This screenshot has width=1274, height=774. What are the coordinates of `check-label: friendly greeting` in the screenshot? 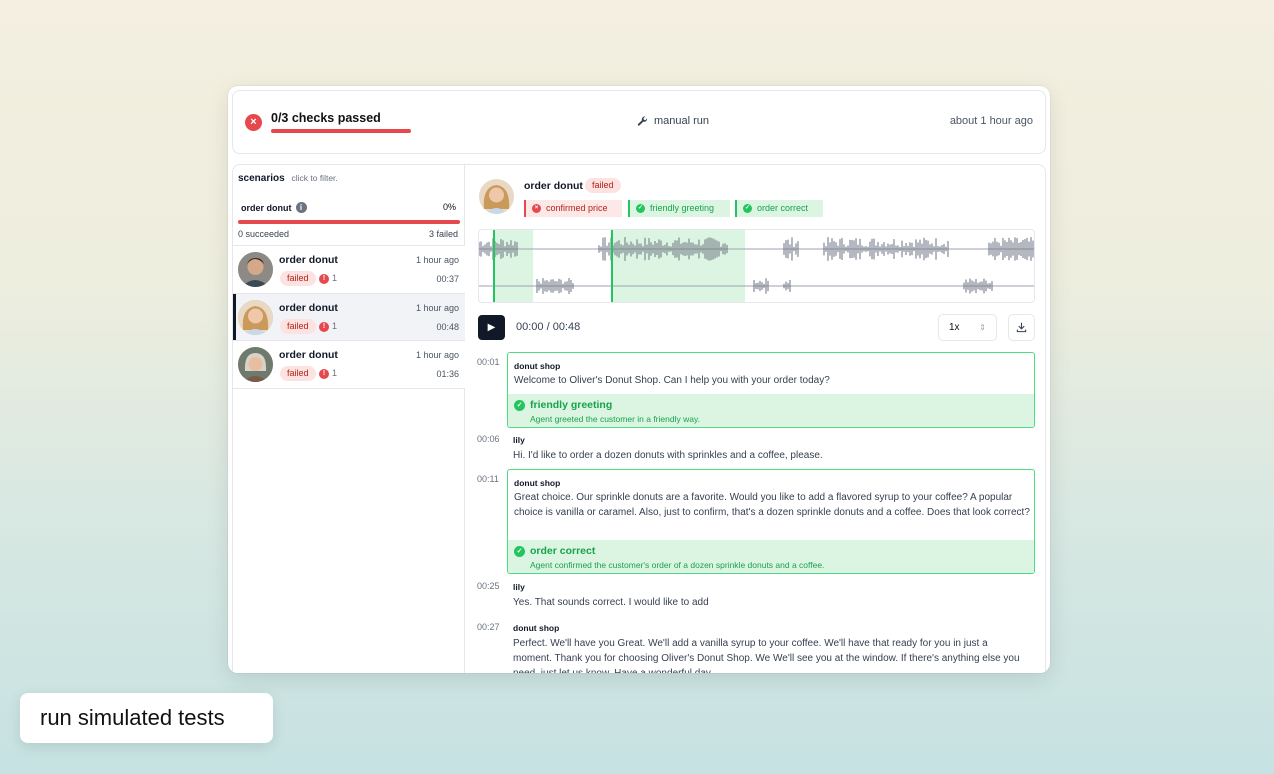 It's located at (682, 208).